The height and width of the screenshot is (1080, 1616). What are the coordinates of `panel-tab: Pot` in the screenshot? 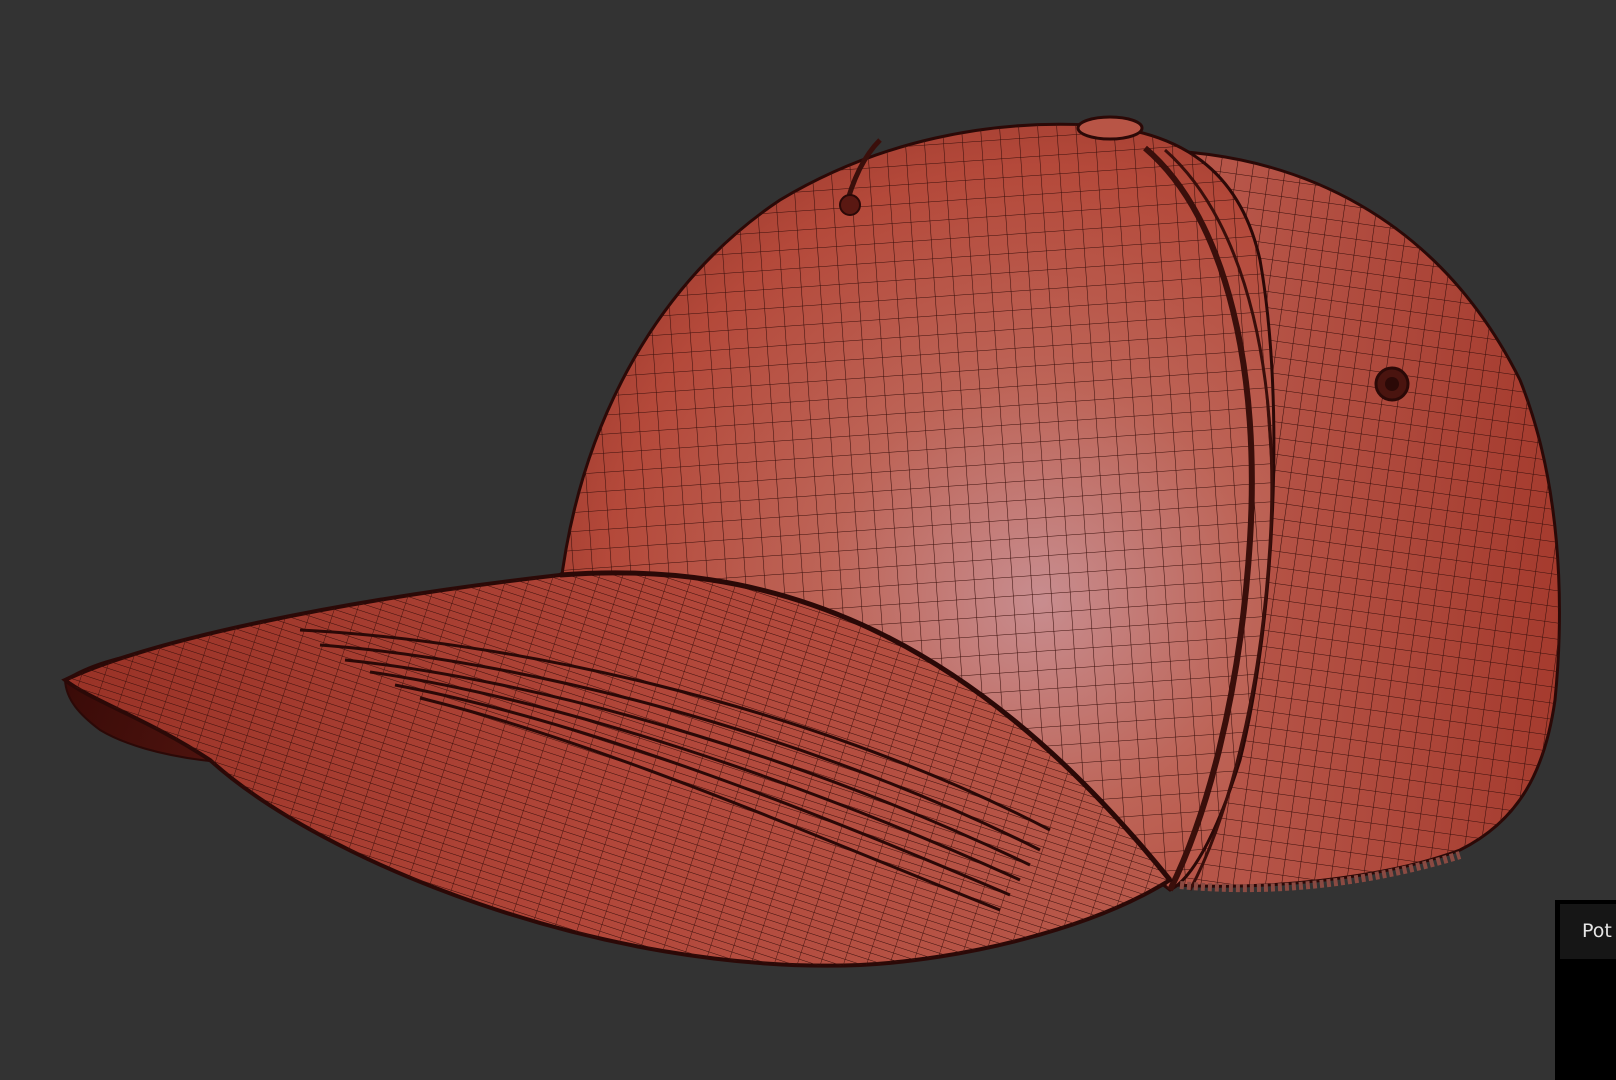 It's located at (1588, 931).